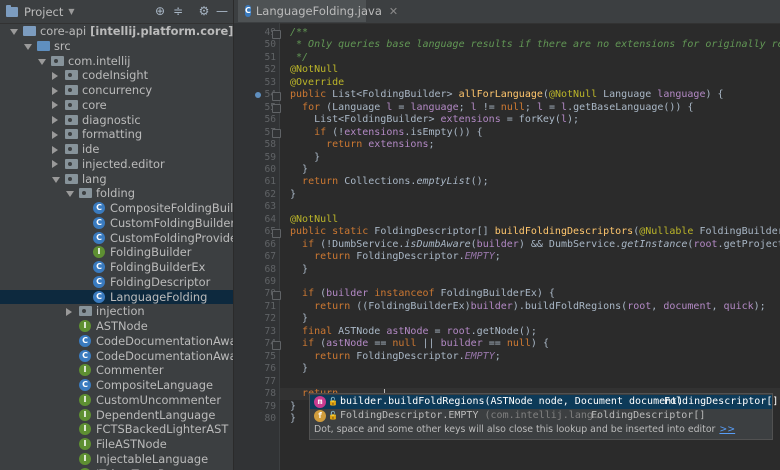  I want to click on collapse-all-icon: ≑, so click(178, 11).